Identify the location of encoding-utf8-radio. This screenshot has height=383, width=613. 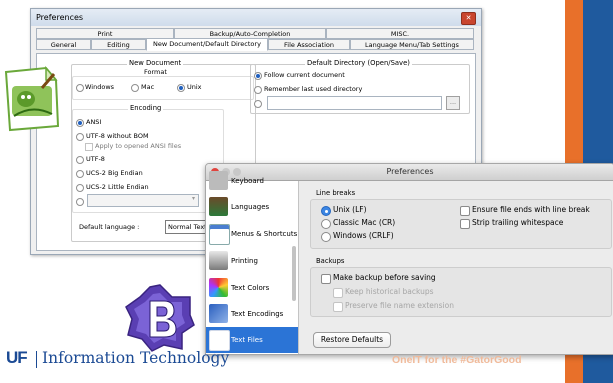
(80, 160).